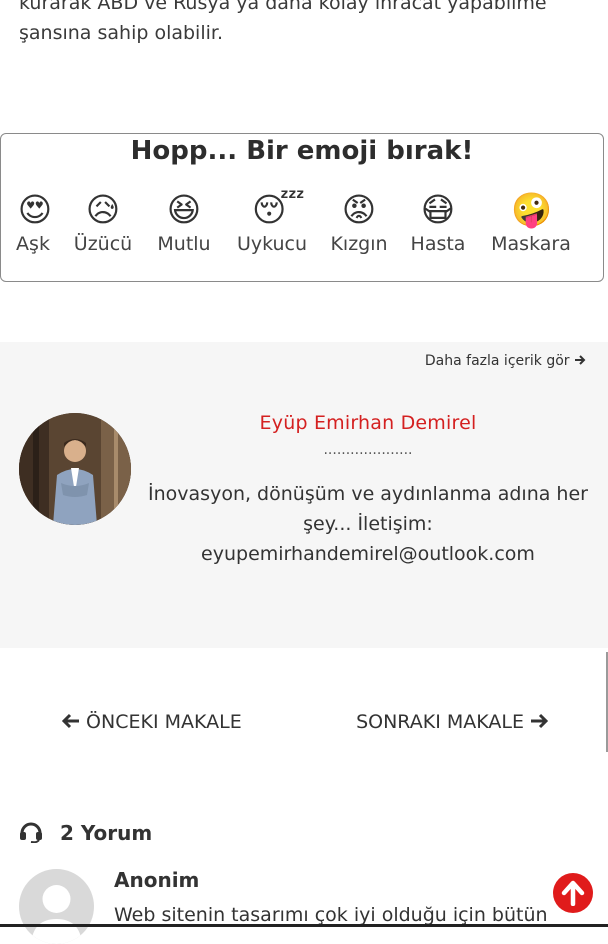 The image size is (608, 944). I want to click on previous-article-label: ÖNCEKI MAKALE, so click(164, 722).